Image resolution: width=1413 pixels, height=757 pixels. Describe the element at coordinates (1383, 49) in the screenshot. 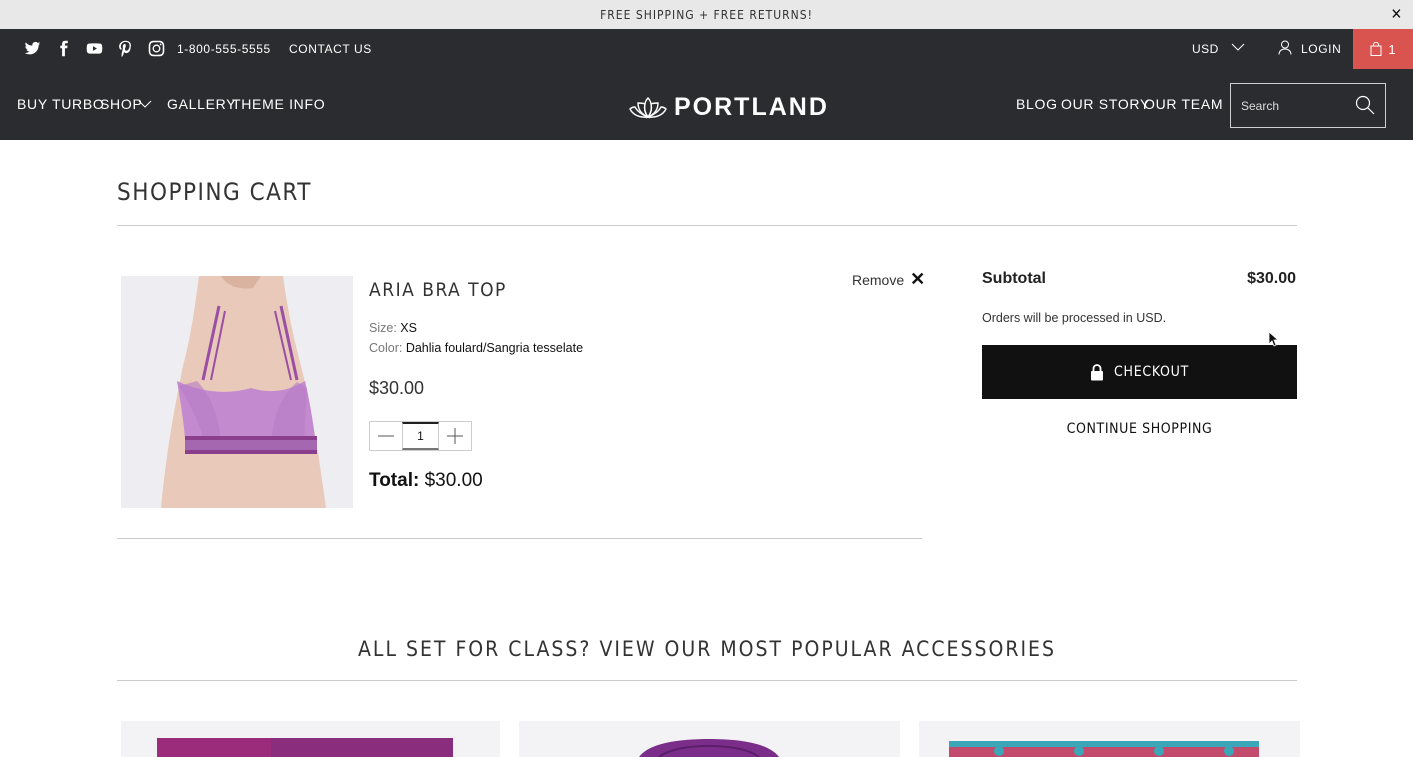

I see `cart-button: 1` at that location.